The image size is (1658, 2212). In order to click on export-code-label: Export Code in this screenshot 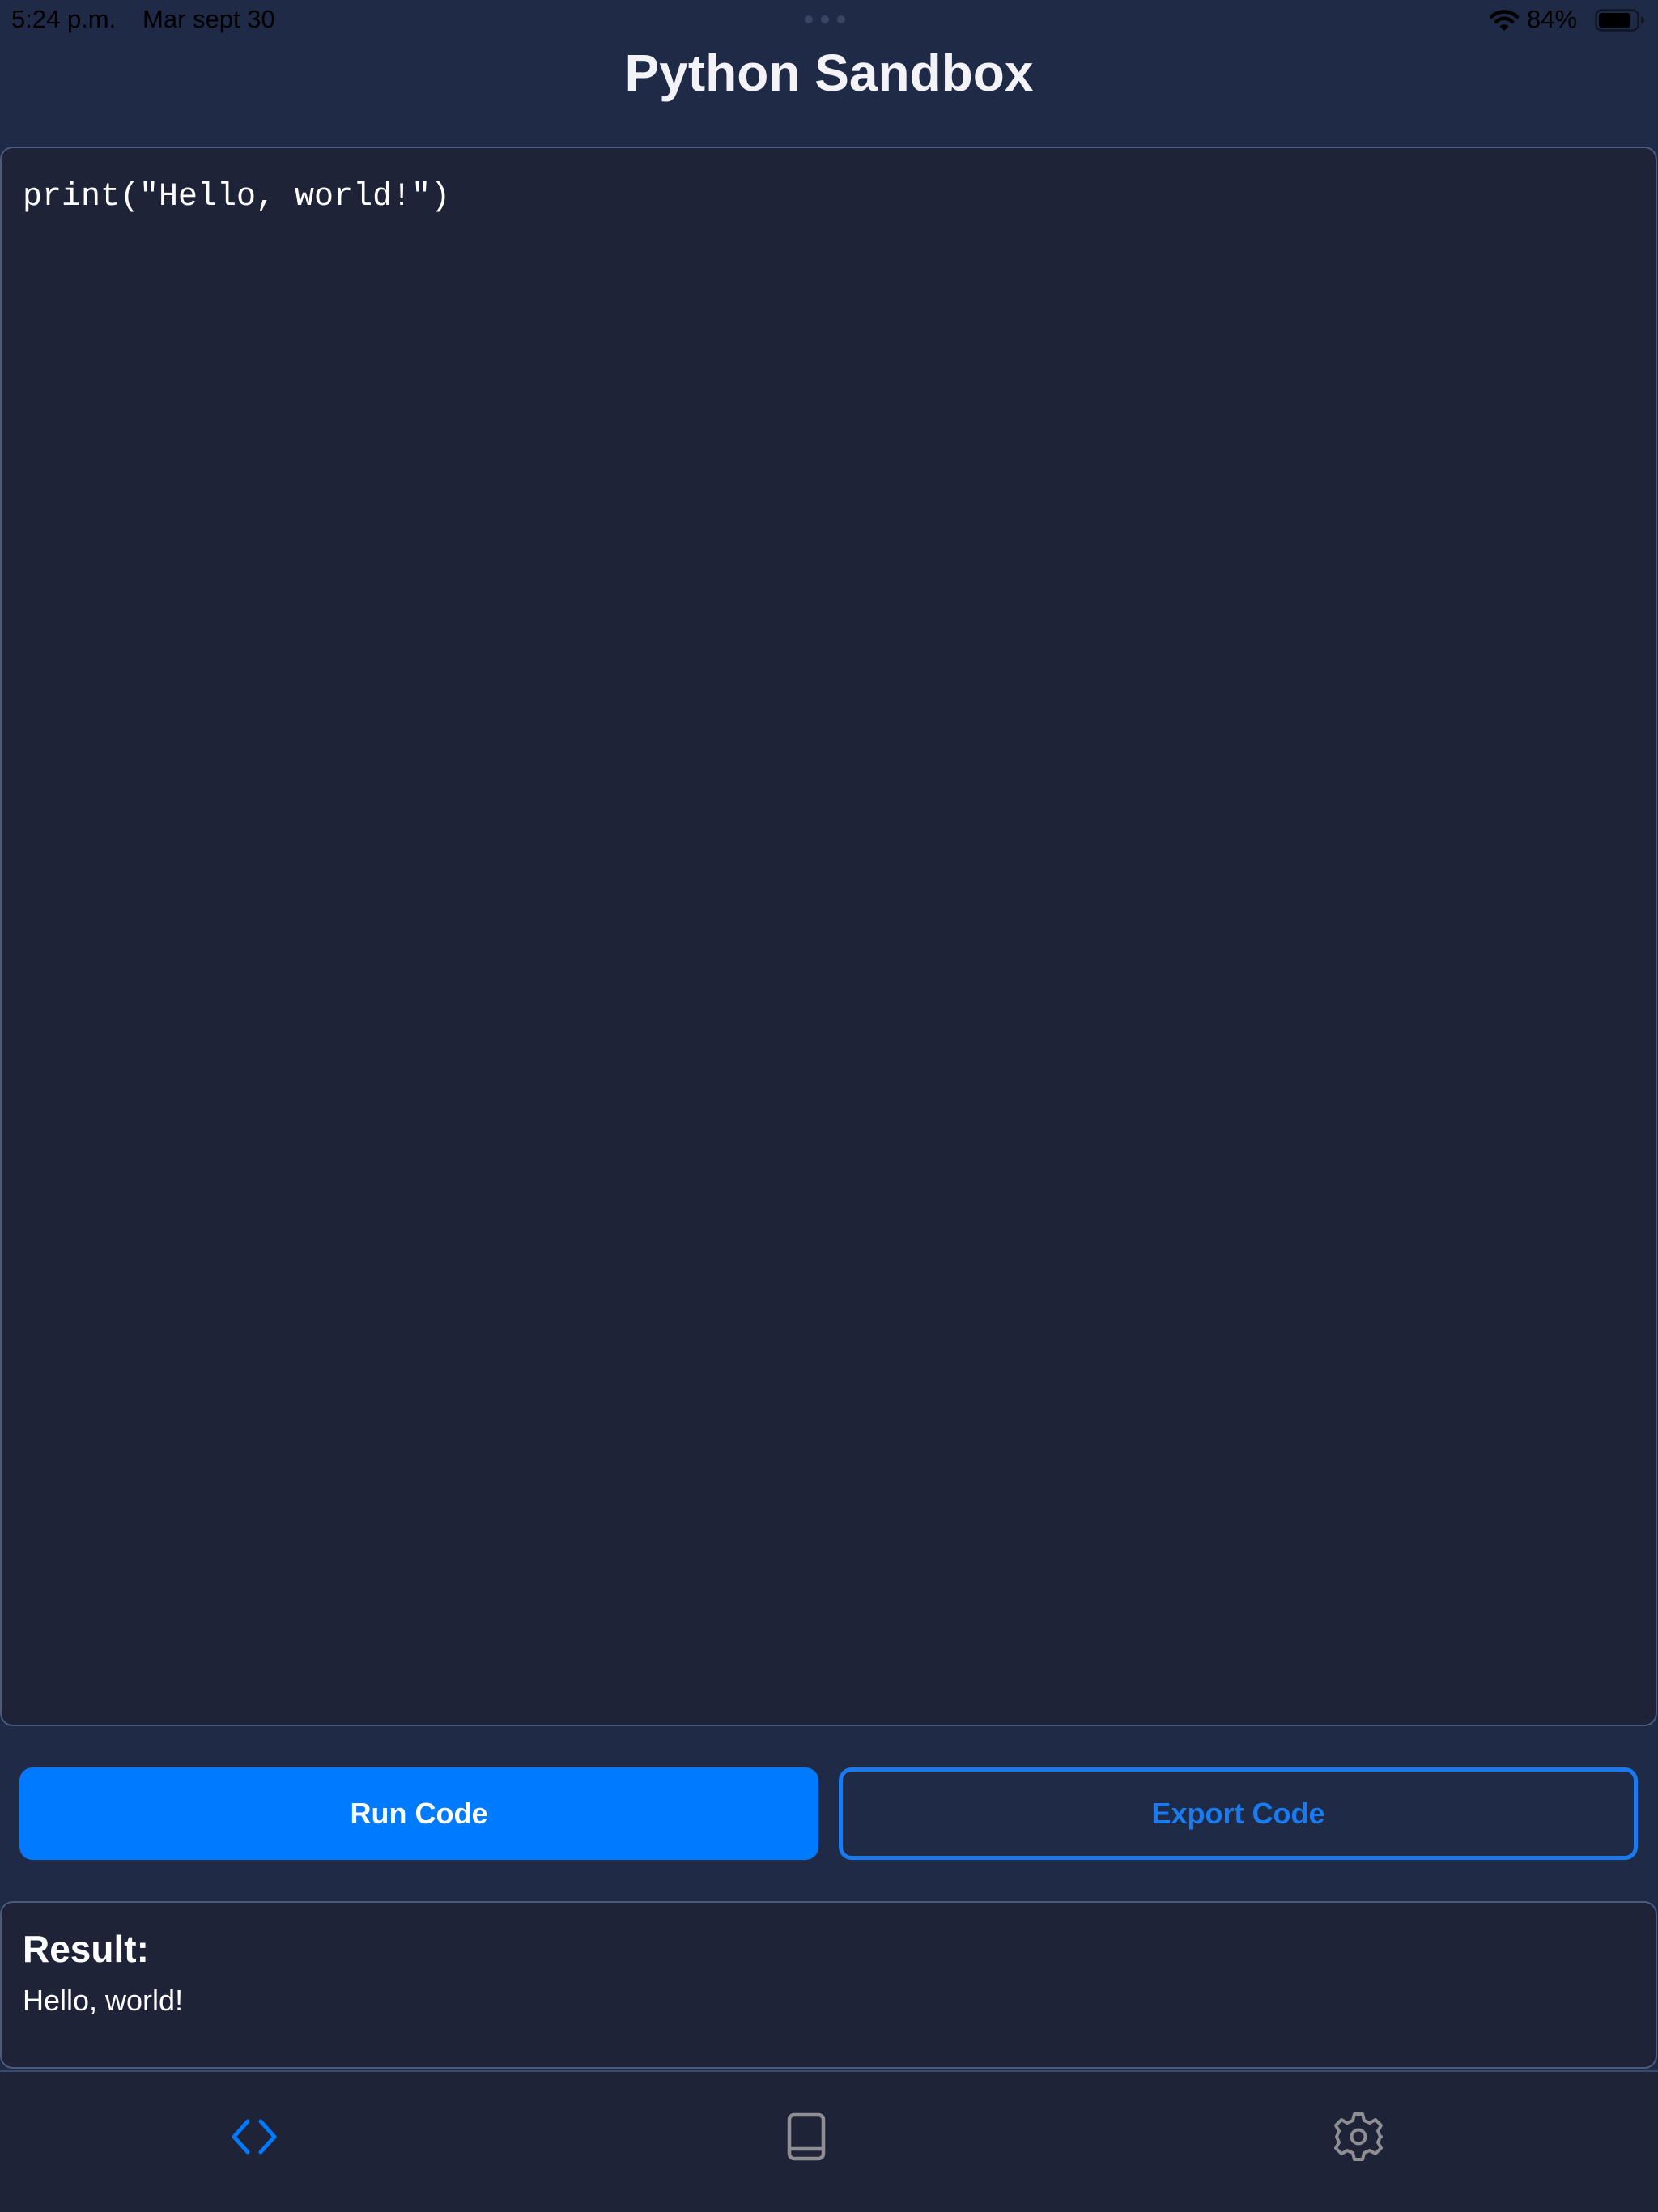, I will do `click(1238, 1813)`.